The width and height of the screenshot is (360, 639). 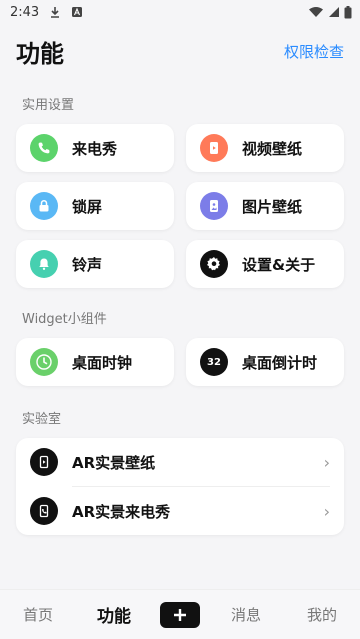 What do you see at coordinates (180, 12) in the screenshot?
I see `status-bar: 2:43` at bounding box center [180, 12].